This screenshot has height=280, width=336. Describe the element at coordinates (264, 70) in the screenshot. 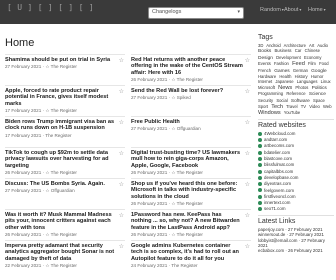

I see `tag-link: French` at that location.